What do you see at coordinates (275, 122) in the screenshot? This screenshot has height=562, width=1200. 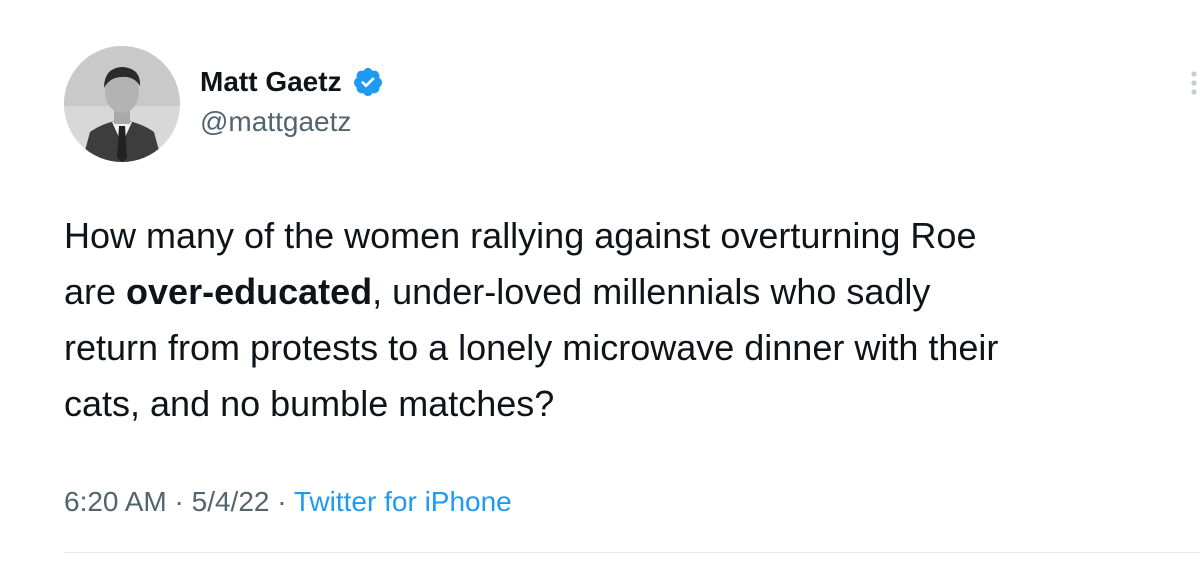 I see `author-handle: @mattgaetz` at bounding box center [275, 122].